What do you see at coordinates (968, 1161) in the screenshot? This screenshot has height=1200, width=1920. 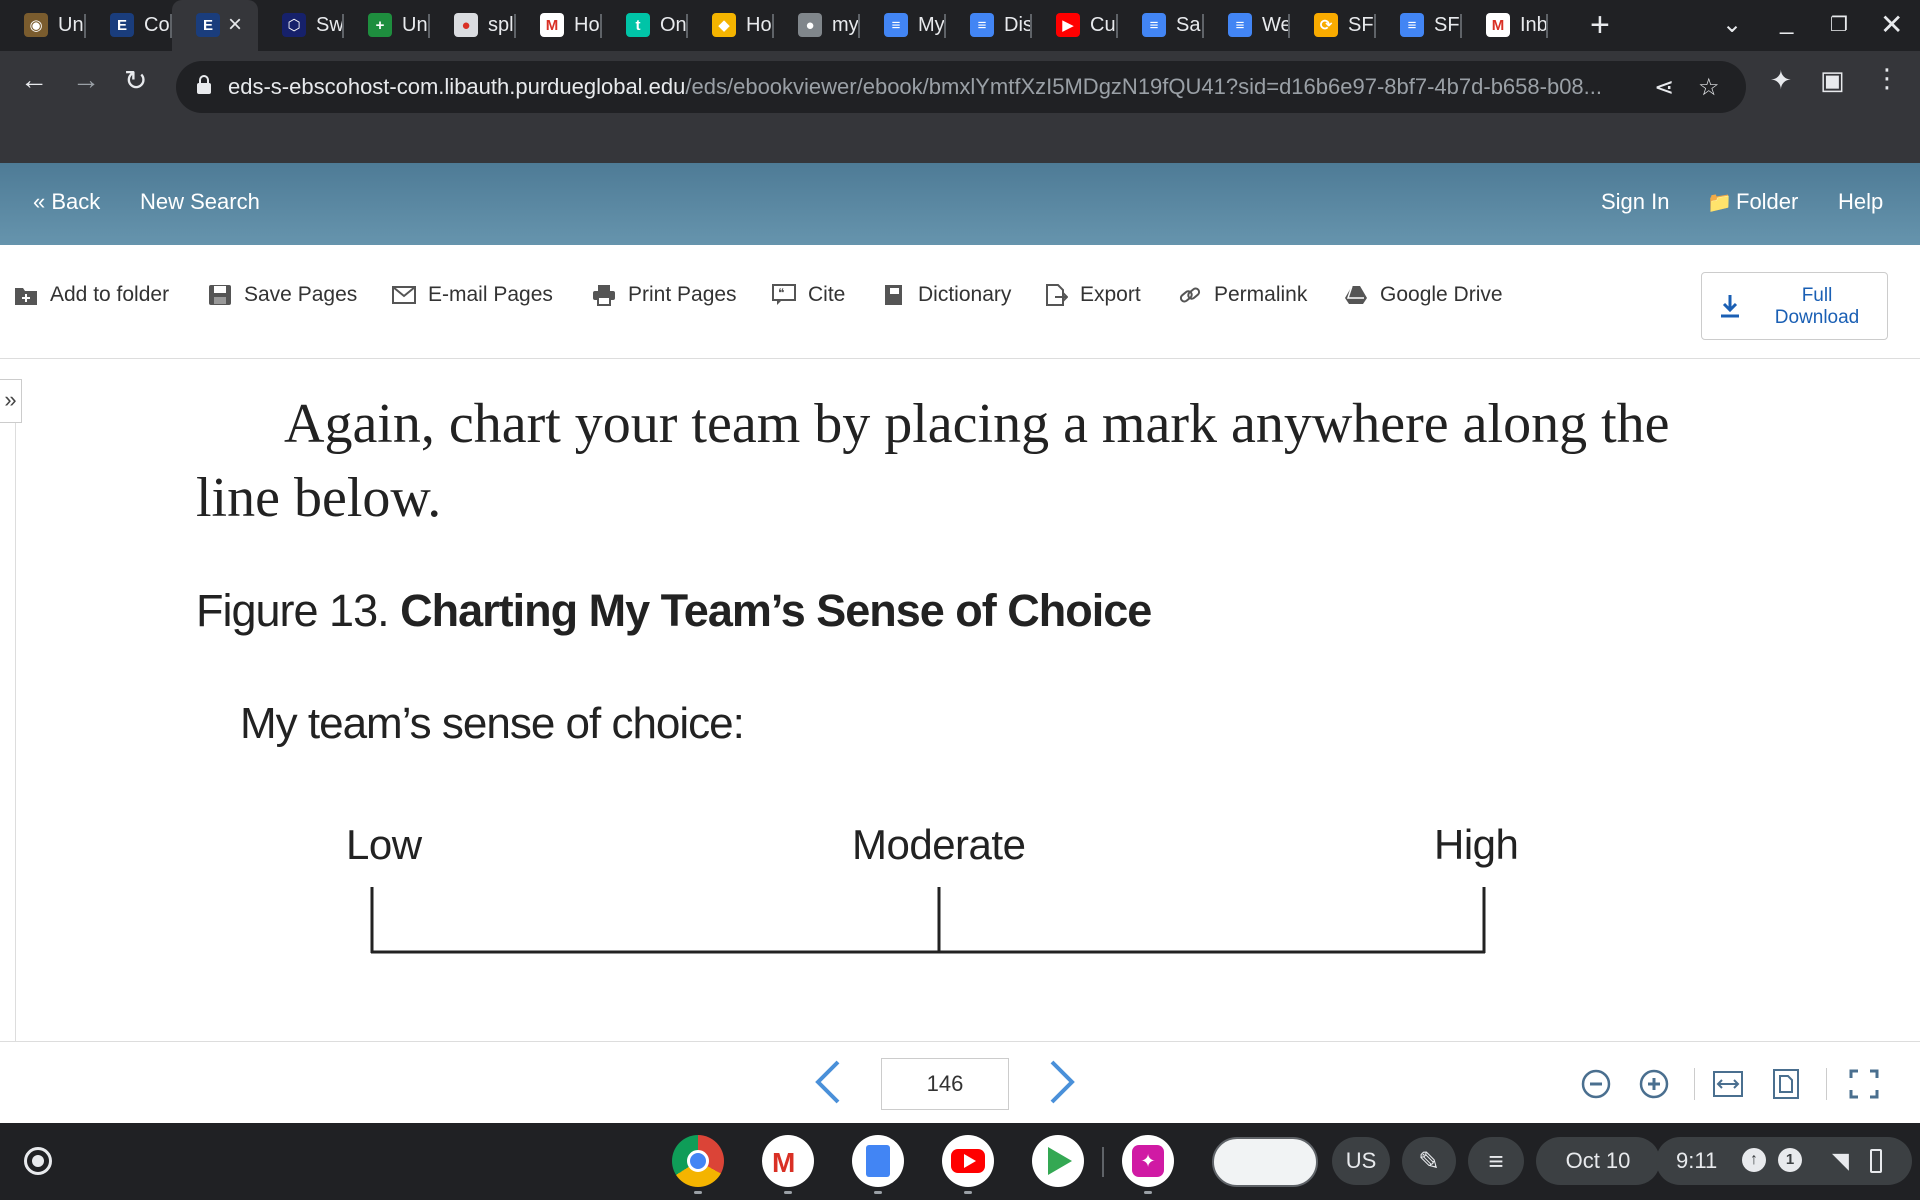 I see `youtube-app-icon` at bounding box center [968, 1161].